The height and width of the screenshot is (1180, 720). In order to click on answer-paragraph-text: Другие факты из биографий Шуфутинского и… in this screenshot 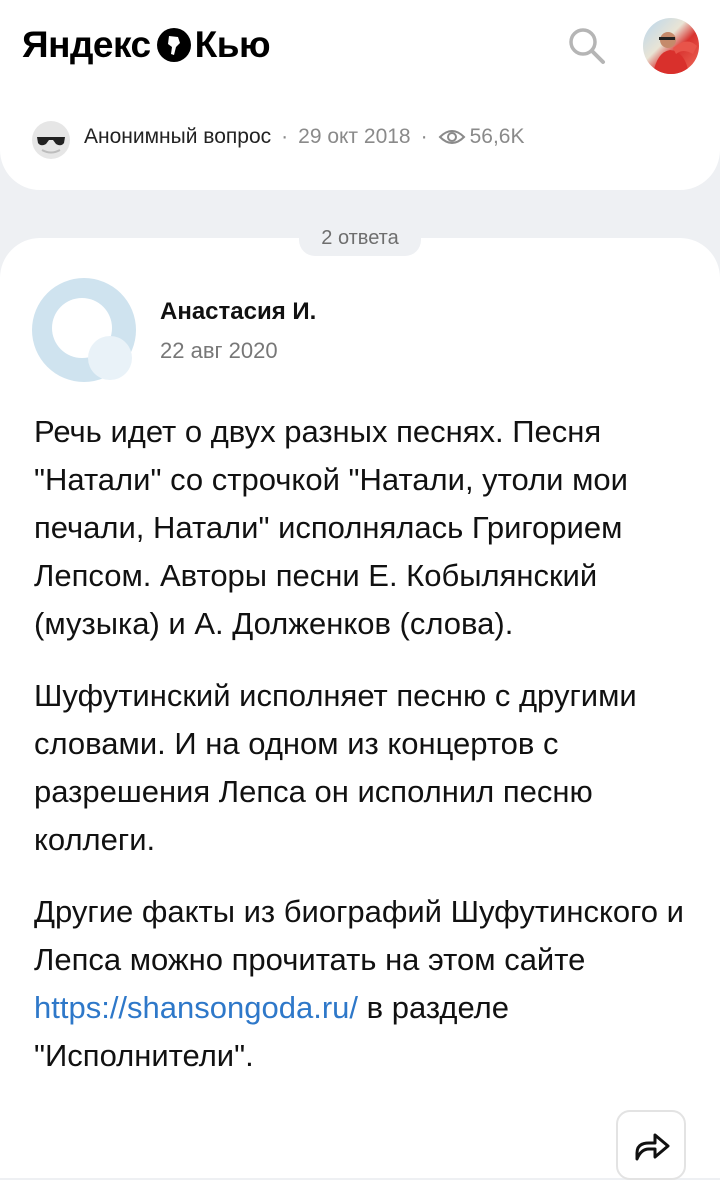, I will do `click(359, 935)`.